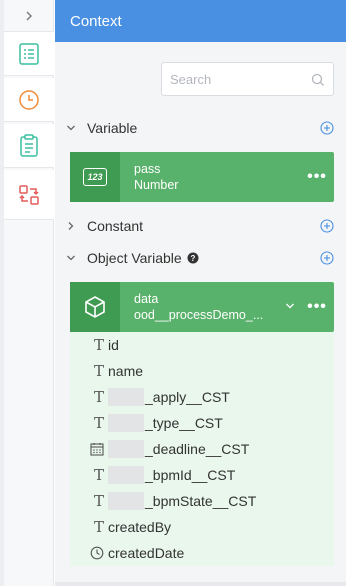 This screenshot has height=586, width=346. Describe the element at coordinates (147, 169) in the screenshot. I see `variable-name: pass` at that location.